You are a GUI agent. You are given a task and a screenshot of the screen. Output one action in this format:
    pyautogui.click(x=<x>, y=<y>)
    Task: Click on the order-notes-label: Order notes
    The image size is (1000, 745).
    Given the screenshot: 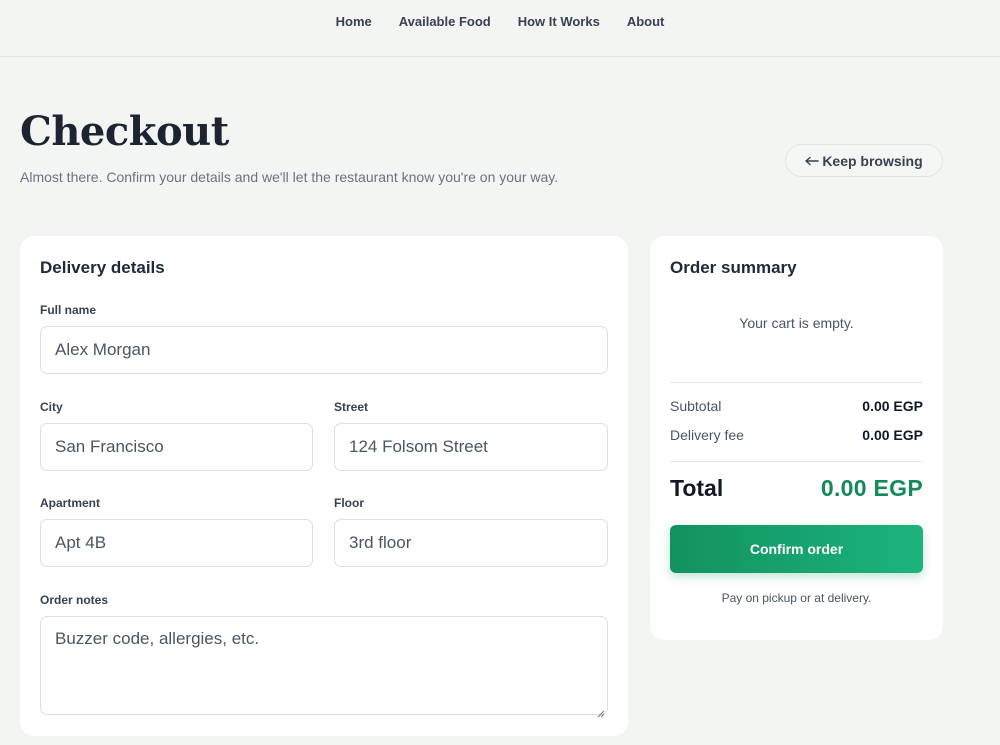 What is the action you would take?
    pyautogui.click(x=74, y=600)
    